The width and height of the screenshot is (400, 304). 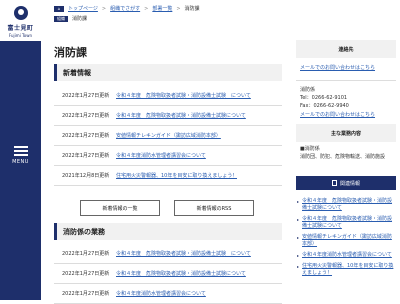 What do you see at coordinates (120, 208) in the screenshot?
I see `news-list-button: 新着情報の一覧` at bounding box center [120, 208].